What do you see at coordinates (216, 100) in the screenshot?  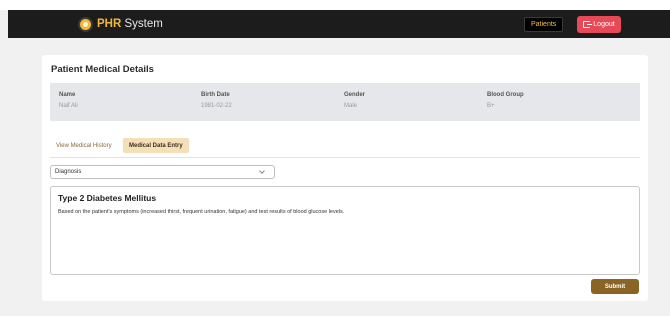 I see `birth-date-column: Birth Date 1981-02-22` at bounding box center [216, 100].